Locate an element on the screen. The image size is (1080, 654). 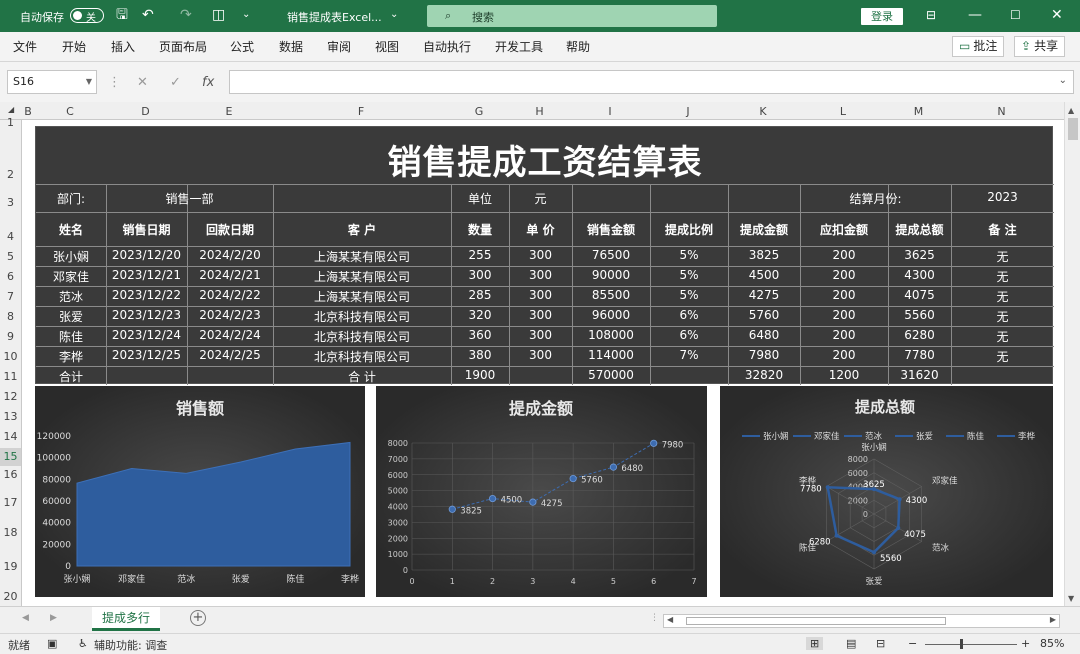
row-header: 18 is located at coordinates (10, 532).